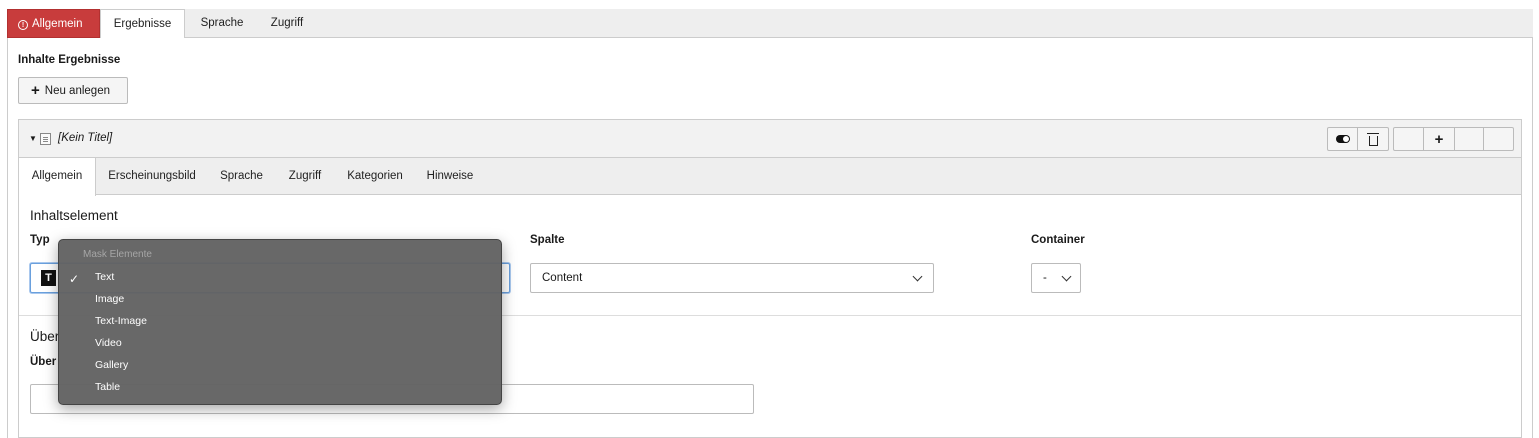 The width and height of the screenshot is (1539, 438). I want to click on tab-allgemein: ! Allgemein, so click(53, 23).